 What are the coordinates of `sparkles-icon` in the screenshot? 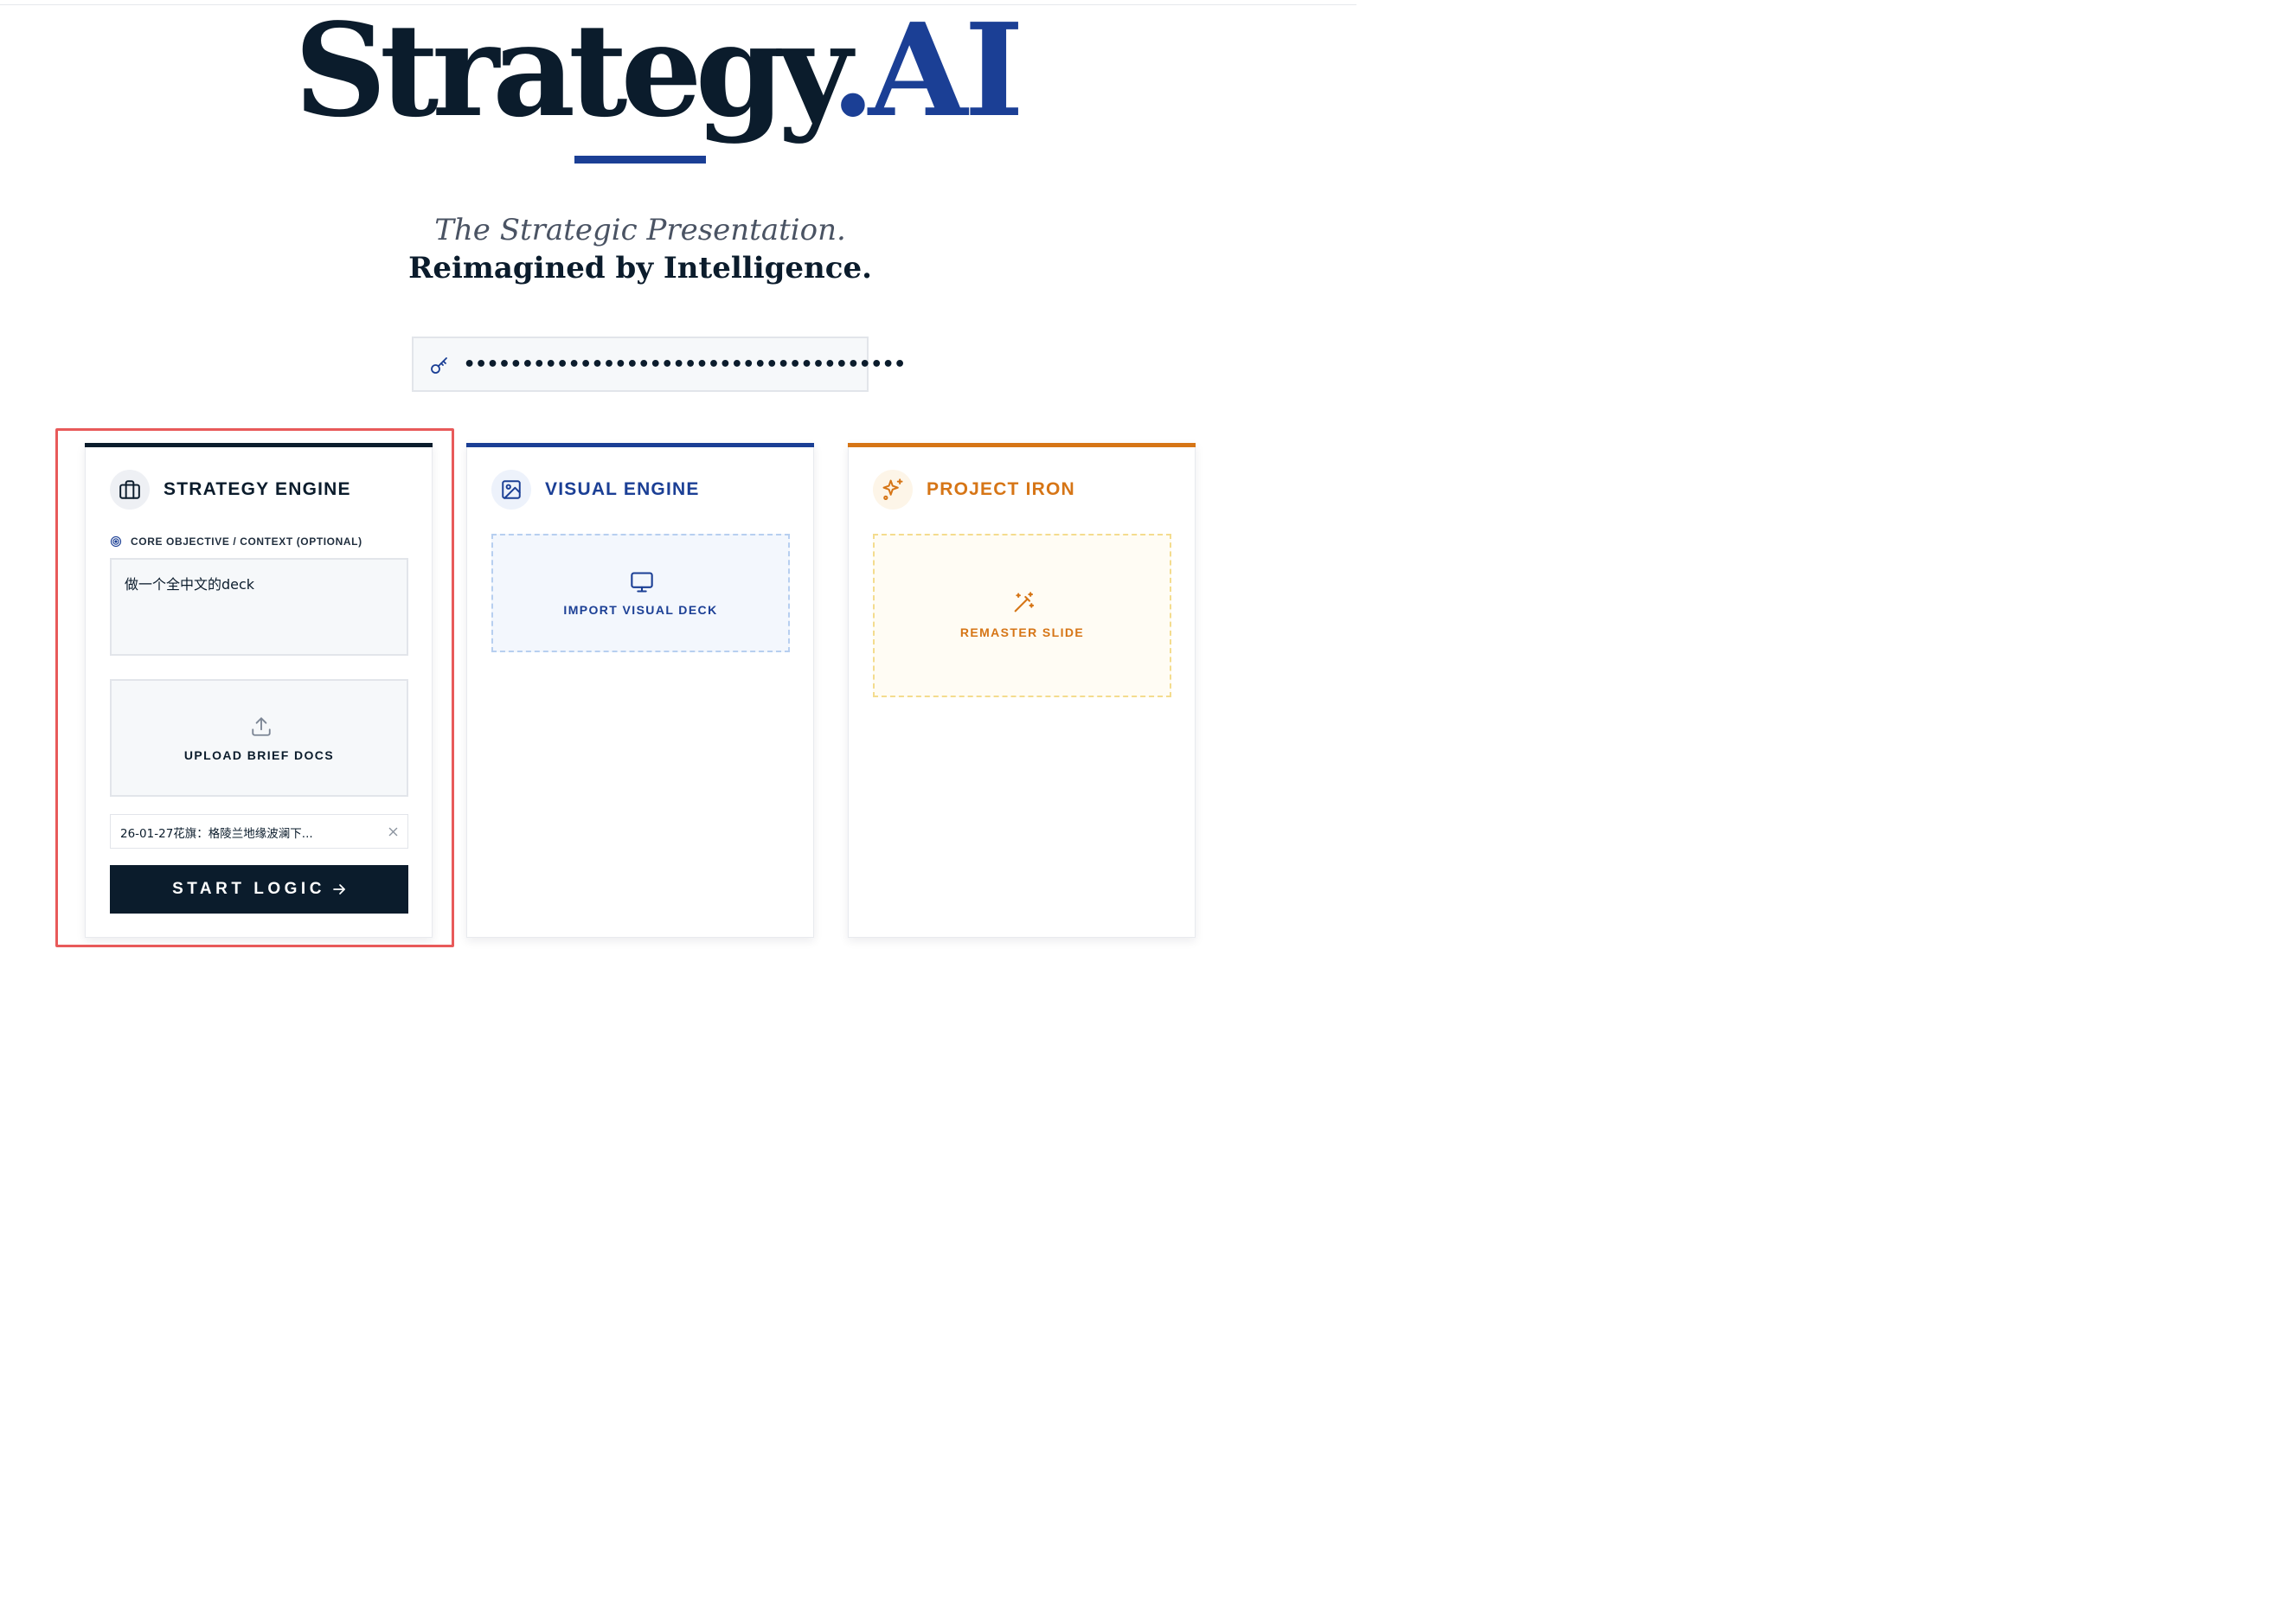 It's located at (893, 489).